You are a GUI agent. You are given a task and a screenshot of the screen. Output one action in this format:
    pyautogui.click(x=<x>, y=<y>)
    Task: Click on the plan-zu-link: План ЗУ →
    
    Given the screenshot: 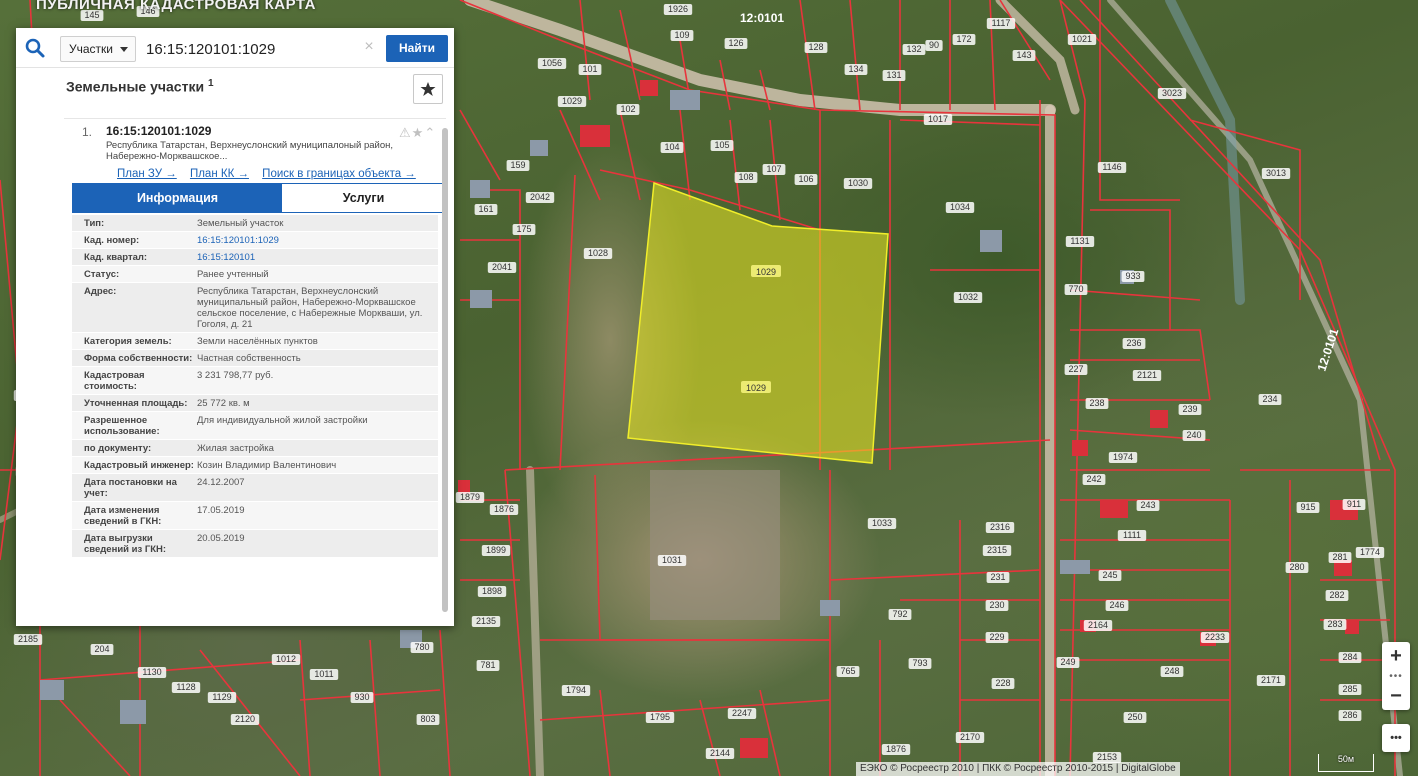 What is the action you would take?
    pyautogui.click(x=147, y=174)
    